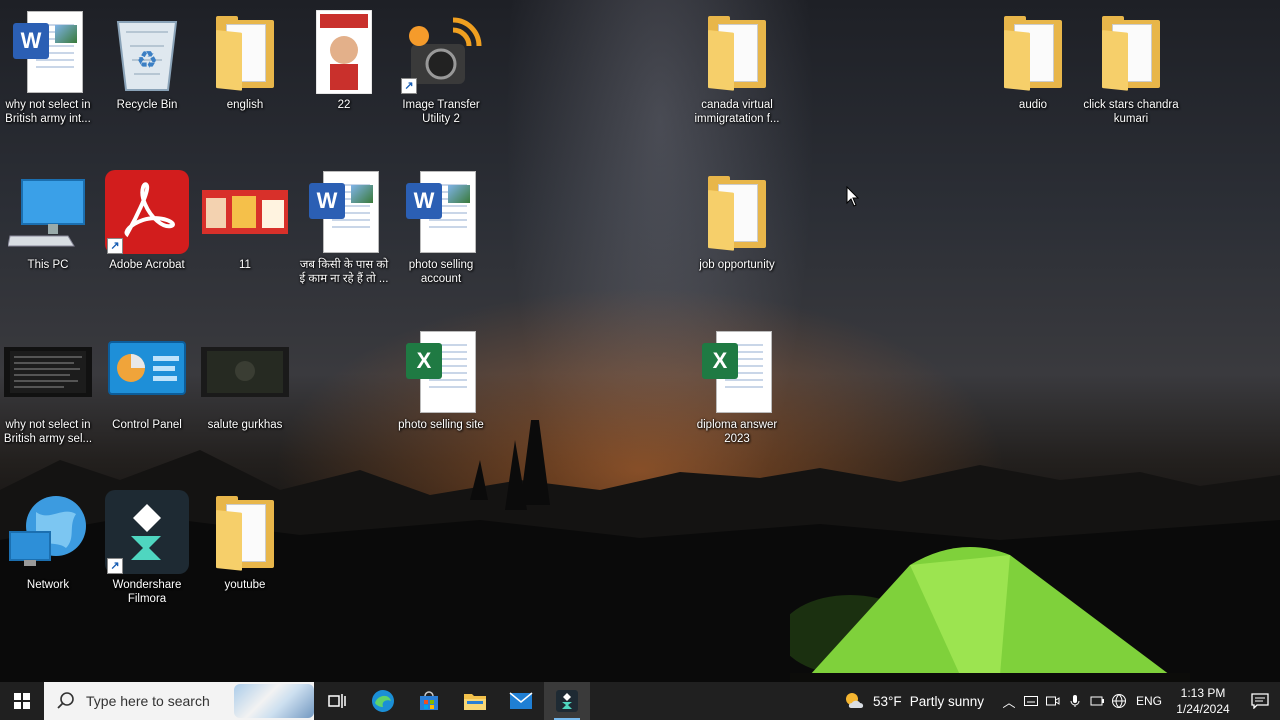  I want to click on desktop-icon-photo-selling-site: X photo selling site, so click(441, 403).